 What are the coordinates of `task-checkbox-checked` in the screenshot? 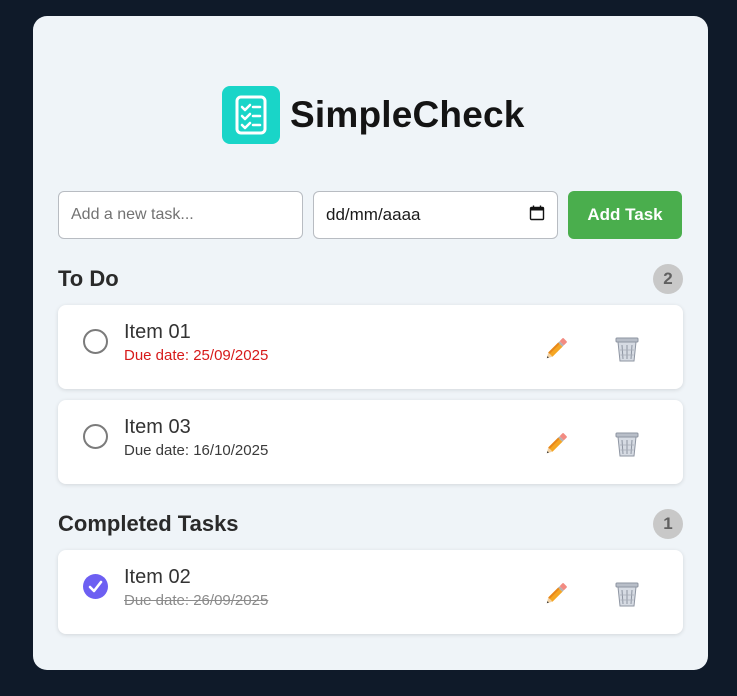 It's located at (95, 586).